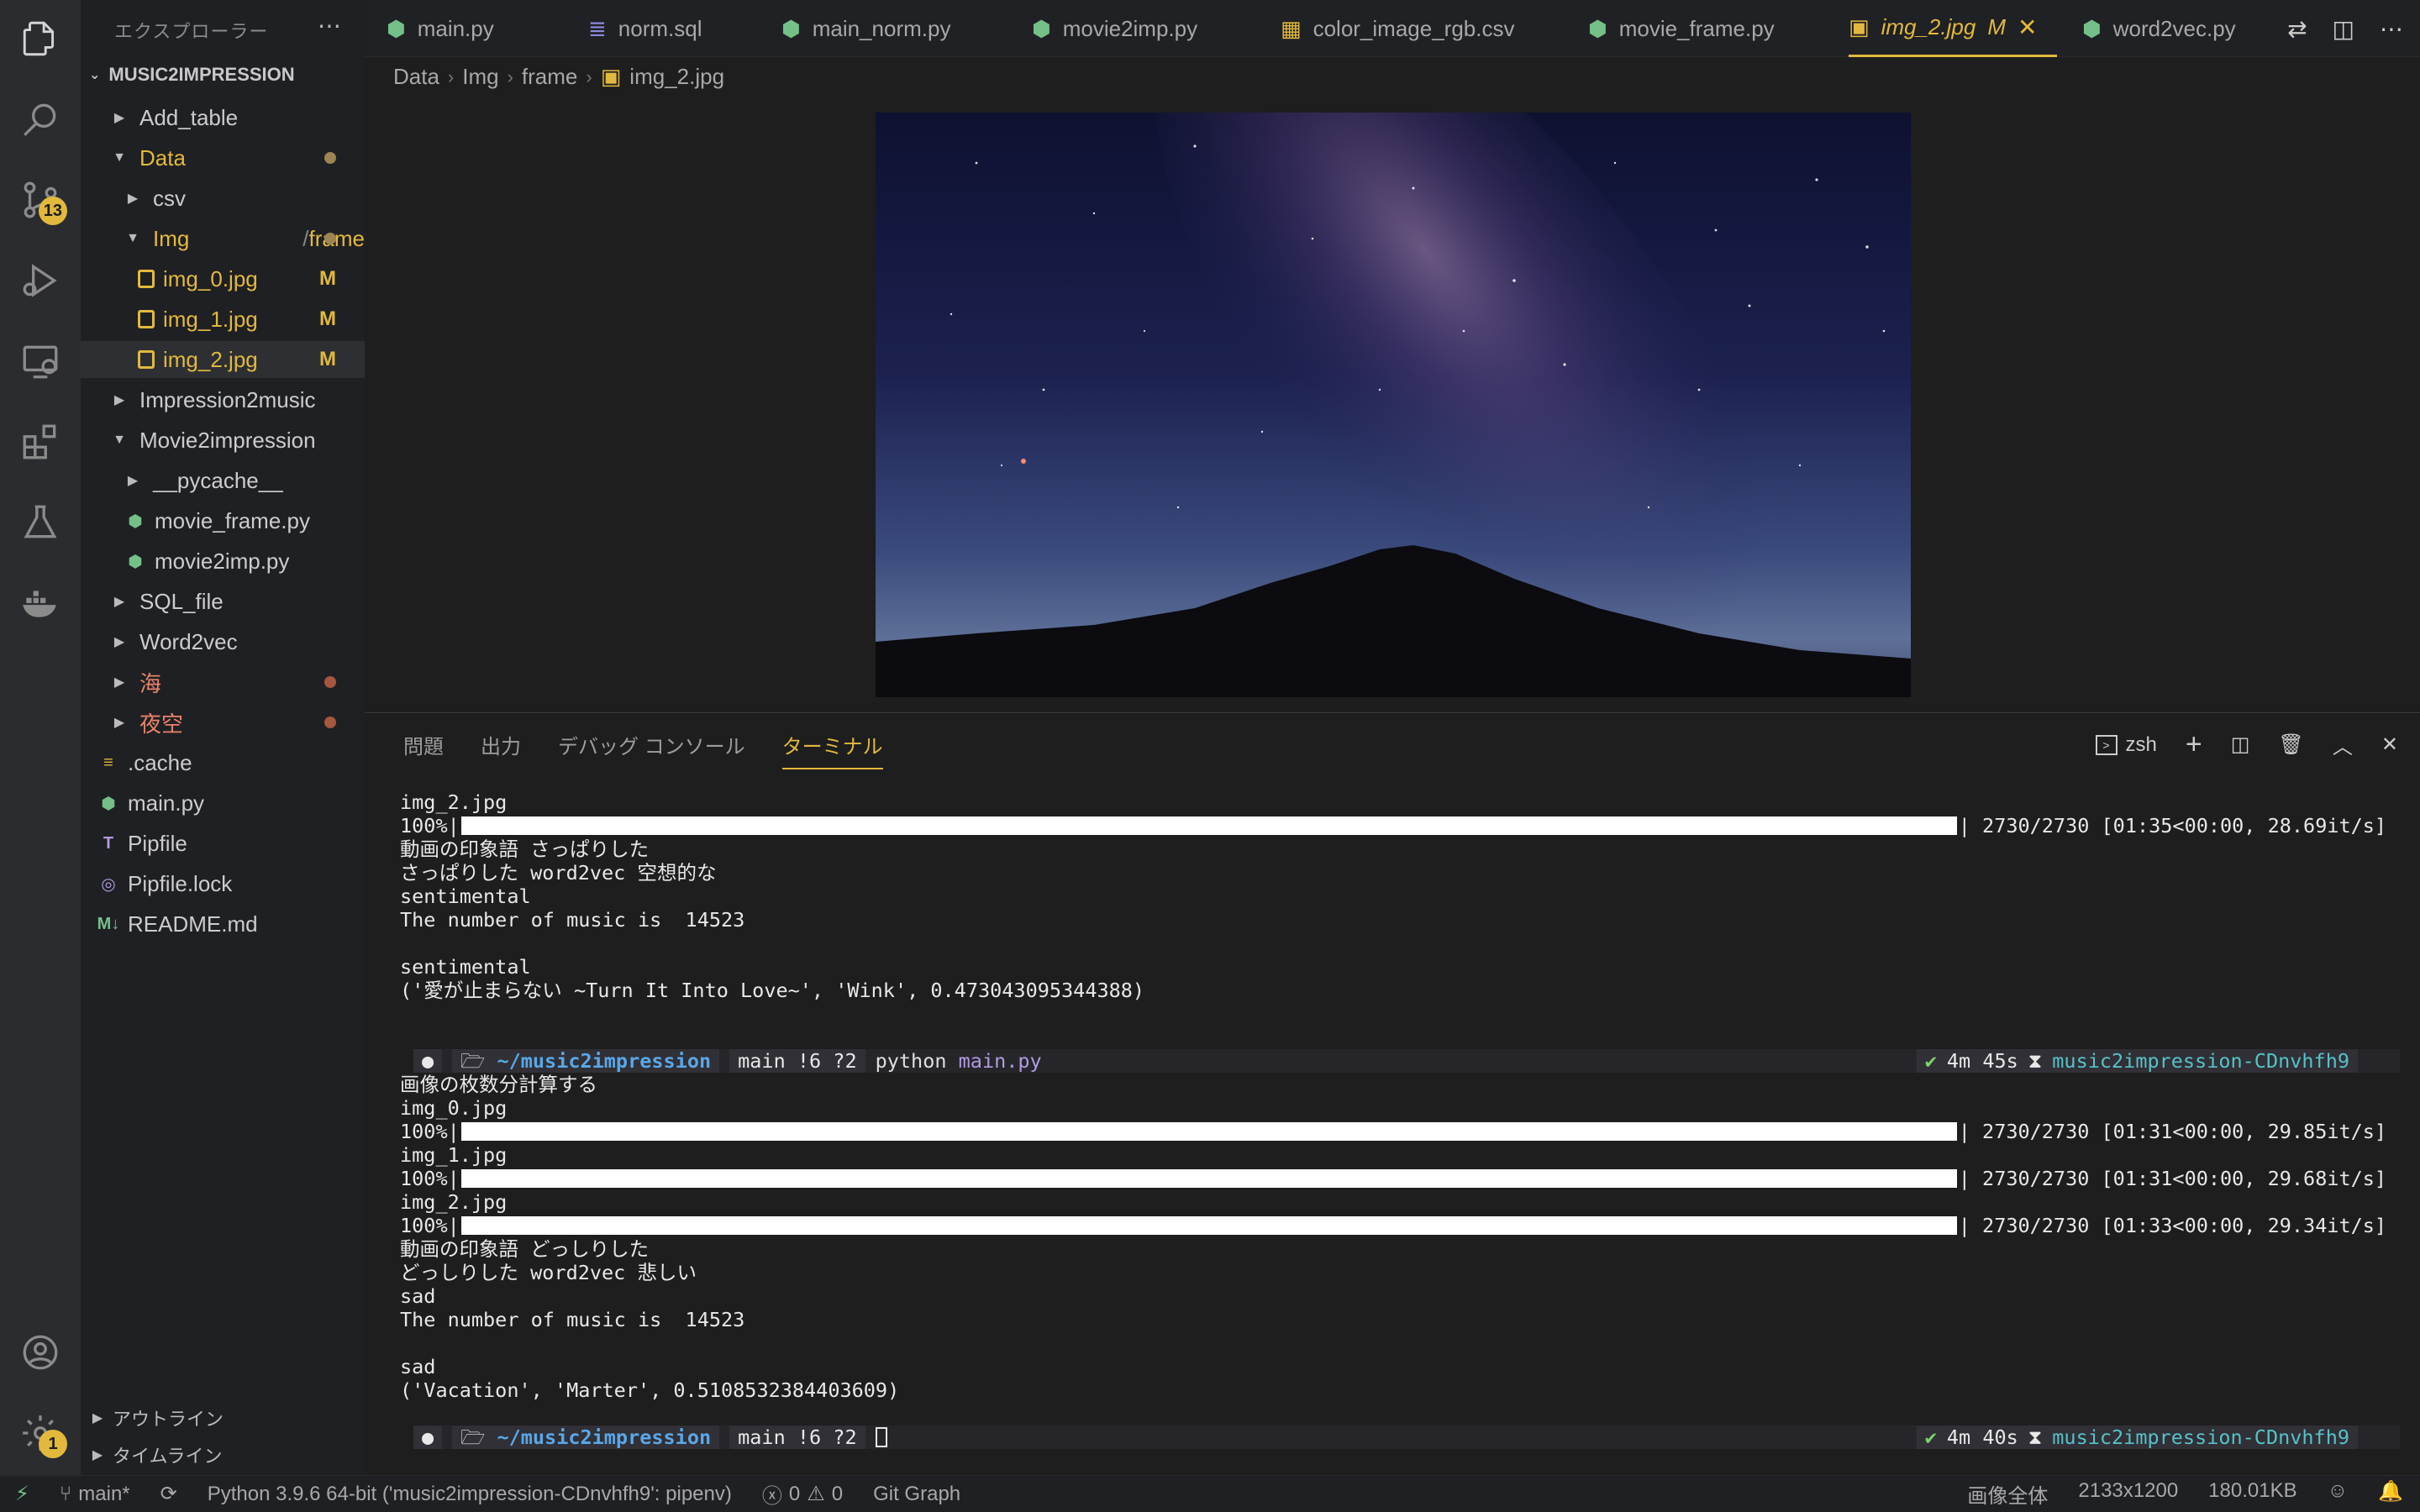 The image size is (2420, 1512). Describe the element at coordinates (223, 803) in the screenshot. I see `tree-item: ⬢ main.py` at that location.